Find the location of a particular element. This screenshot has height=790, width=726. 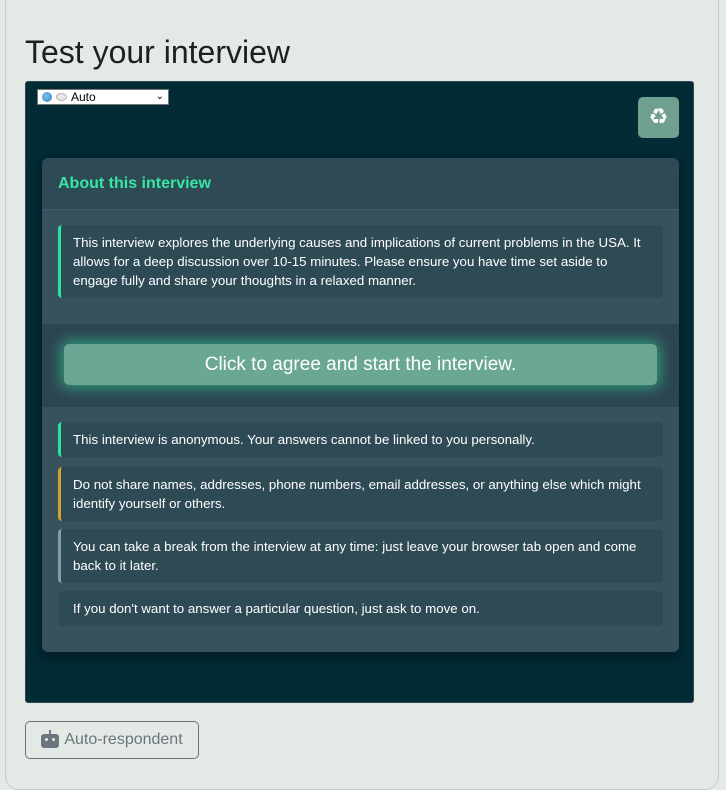

agree-start-button: Click to agree and start the interview. is located at coordinates (360, 364).